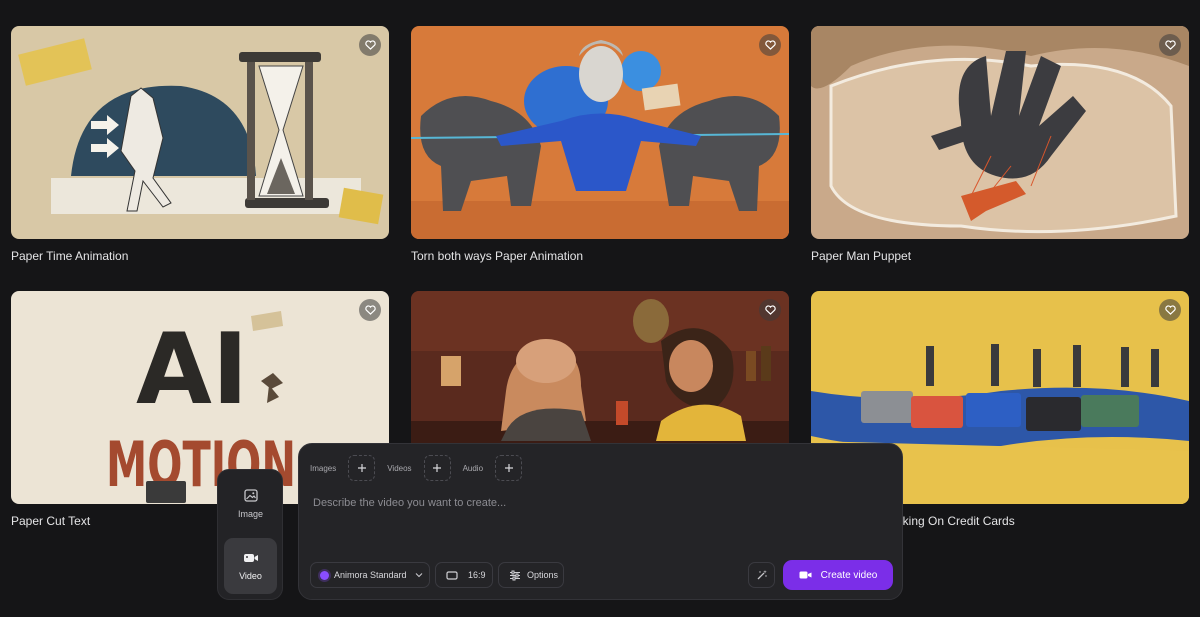 Image resolution: width=1200 pixels, height=617 pixels. Describe the element at coordinates (323, 468) in the screenshot. I see `images-attach-label: Images` at that location.